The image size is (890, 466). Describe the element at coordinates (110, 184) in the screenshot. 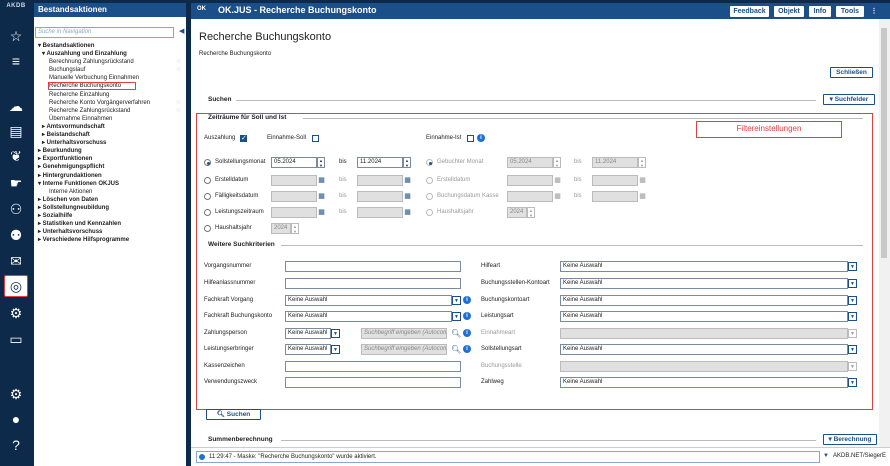

I see `nav-item: ▾ Interne Funktionen OKJUS` at that location.